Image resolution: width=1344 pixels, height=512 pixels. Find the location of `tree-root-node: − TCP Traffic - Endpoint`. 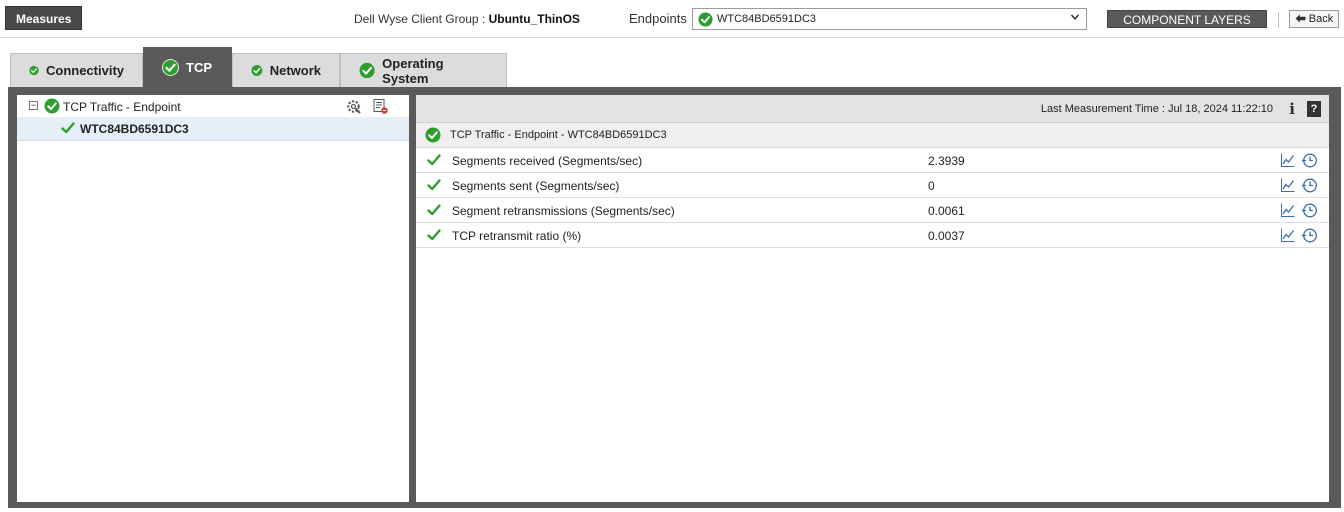

tree-root-node: − TCP Traffic - Endpoint is located at coordinates (213, 106).